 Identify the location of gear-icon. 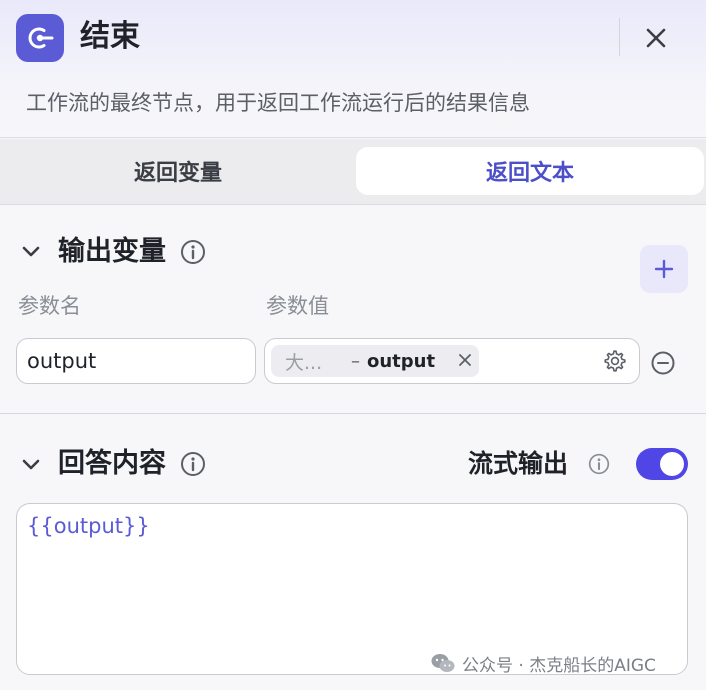
(615, 361).